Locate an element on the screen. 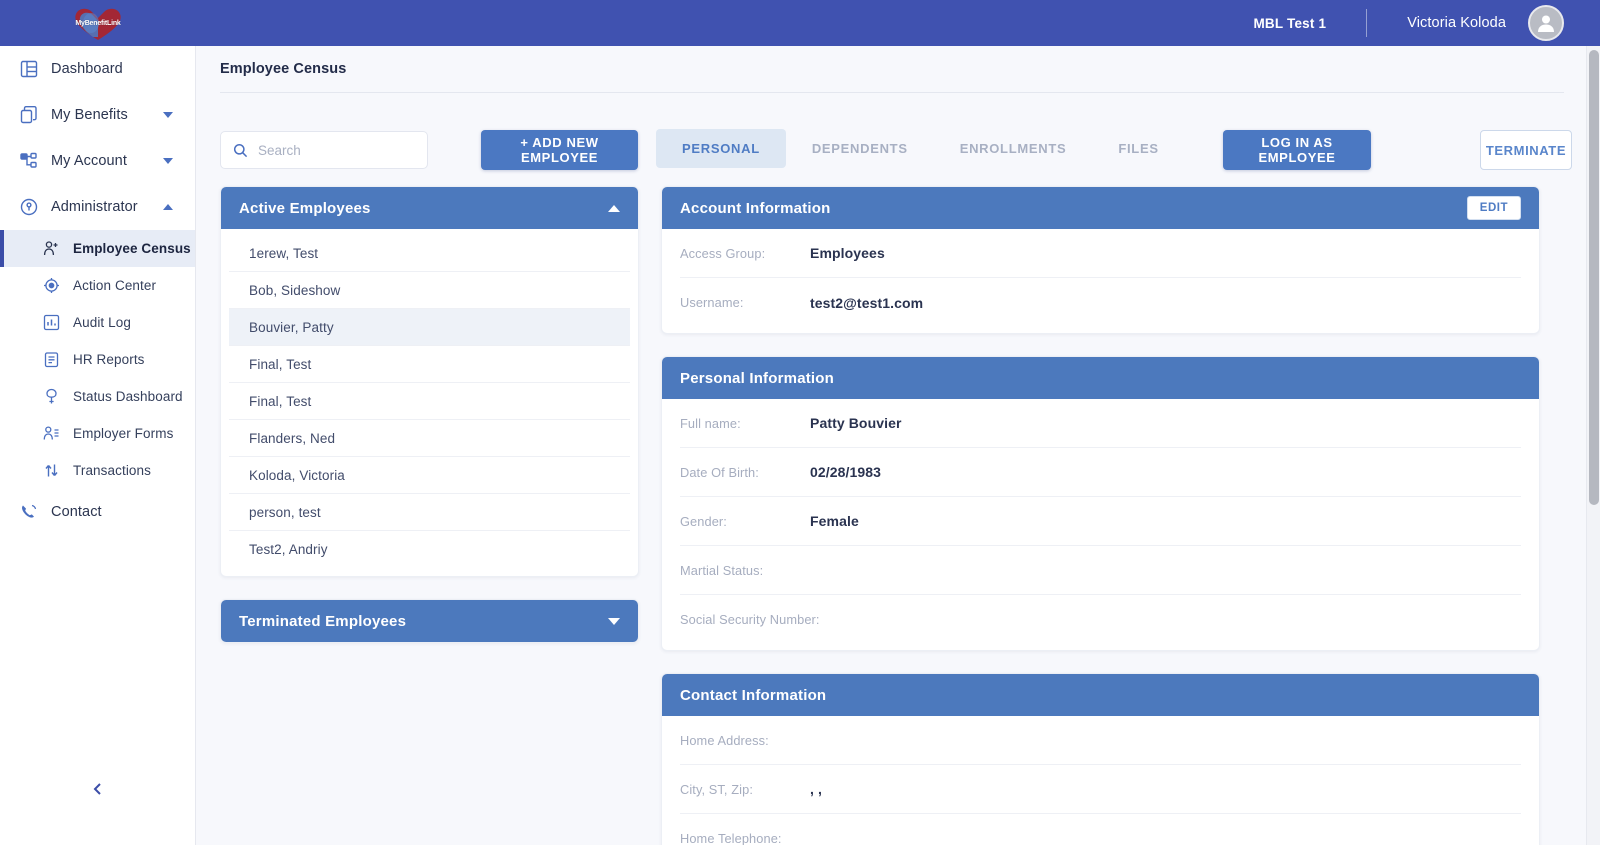 Image resolution: width=1600 pixels, height=845 pixels. field-label: Home Address: is located at coordinates (724, 740).